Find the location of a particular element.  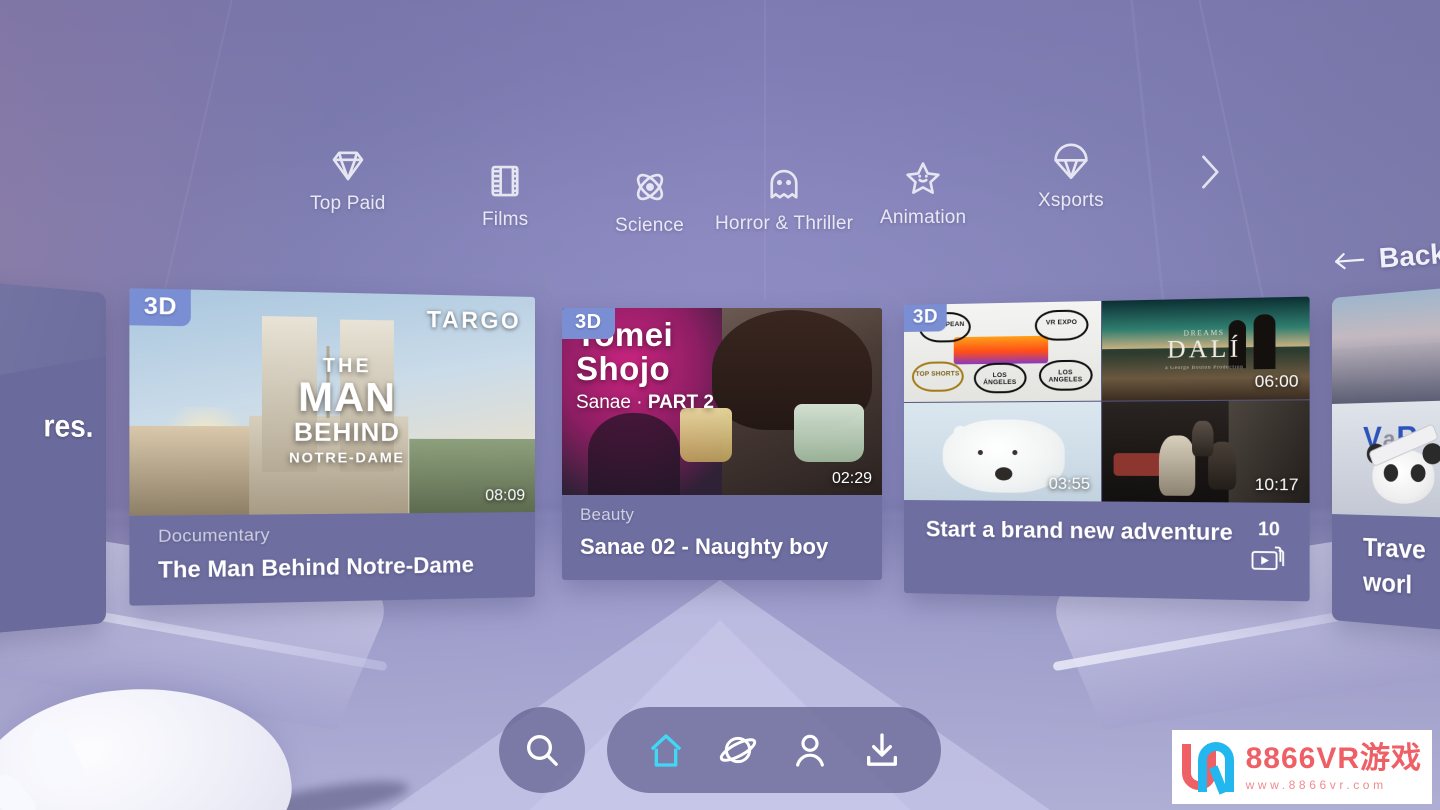

thumb-title-line-2: Shojo is located at coordinates (623, 368).